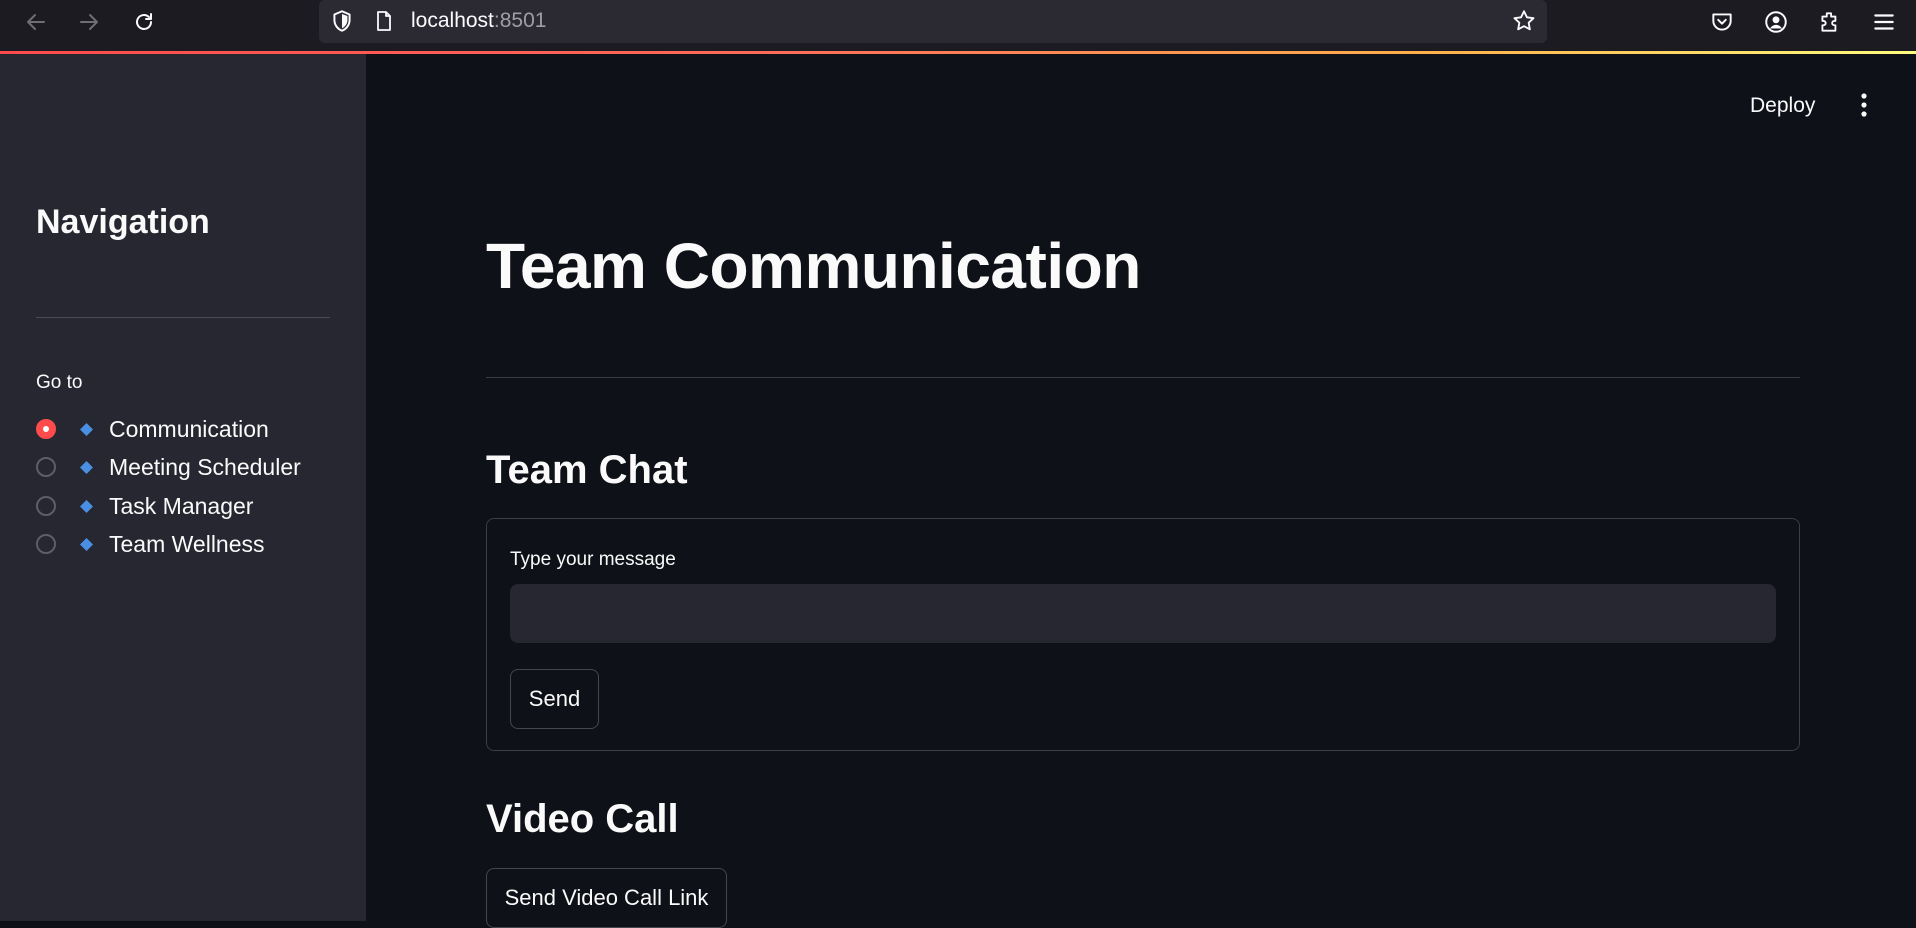 The height and width of the screenshot is (928, 1916). What do you see at coordinates (342, 21) in the screenshot?
I see `shield-icon` at bounding box center [342, 21].